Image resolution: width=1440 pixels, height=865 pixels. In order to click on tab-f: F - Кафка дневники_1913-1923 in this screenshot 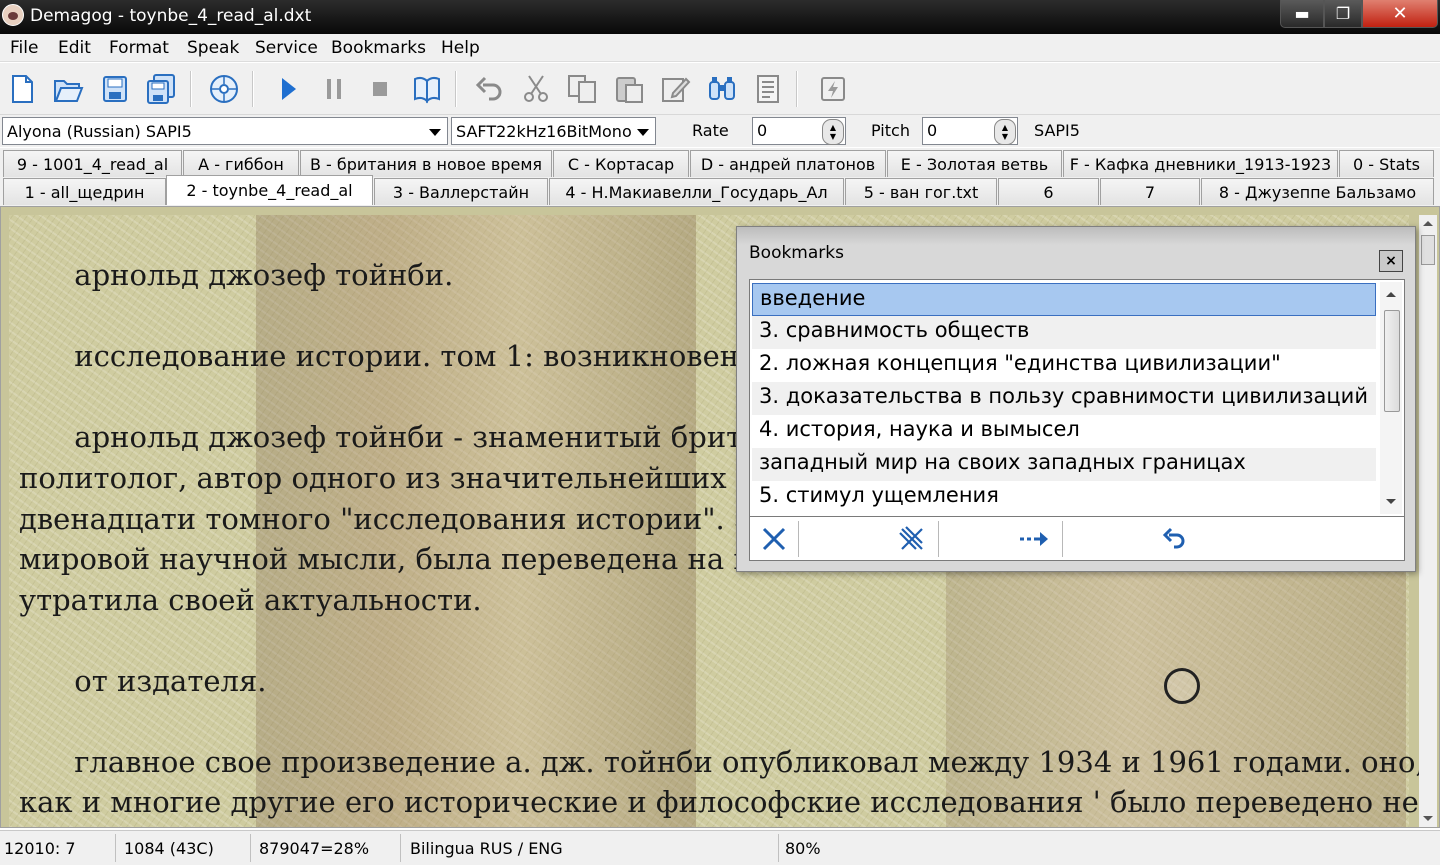, I will do `click(1200, 163)`.